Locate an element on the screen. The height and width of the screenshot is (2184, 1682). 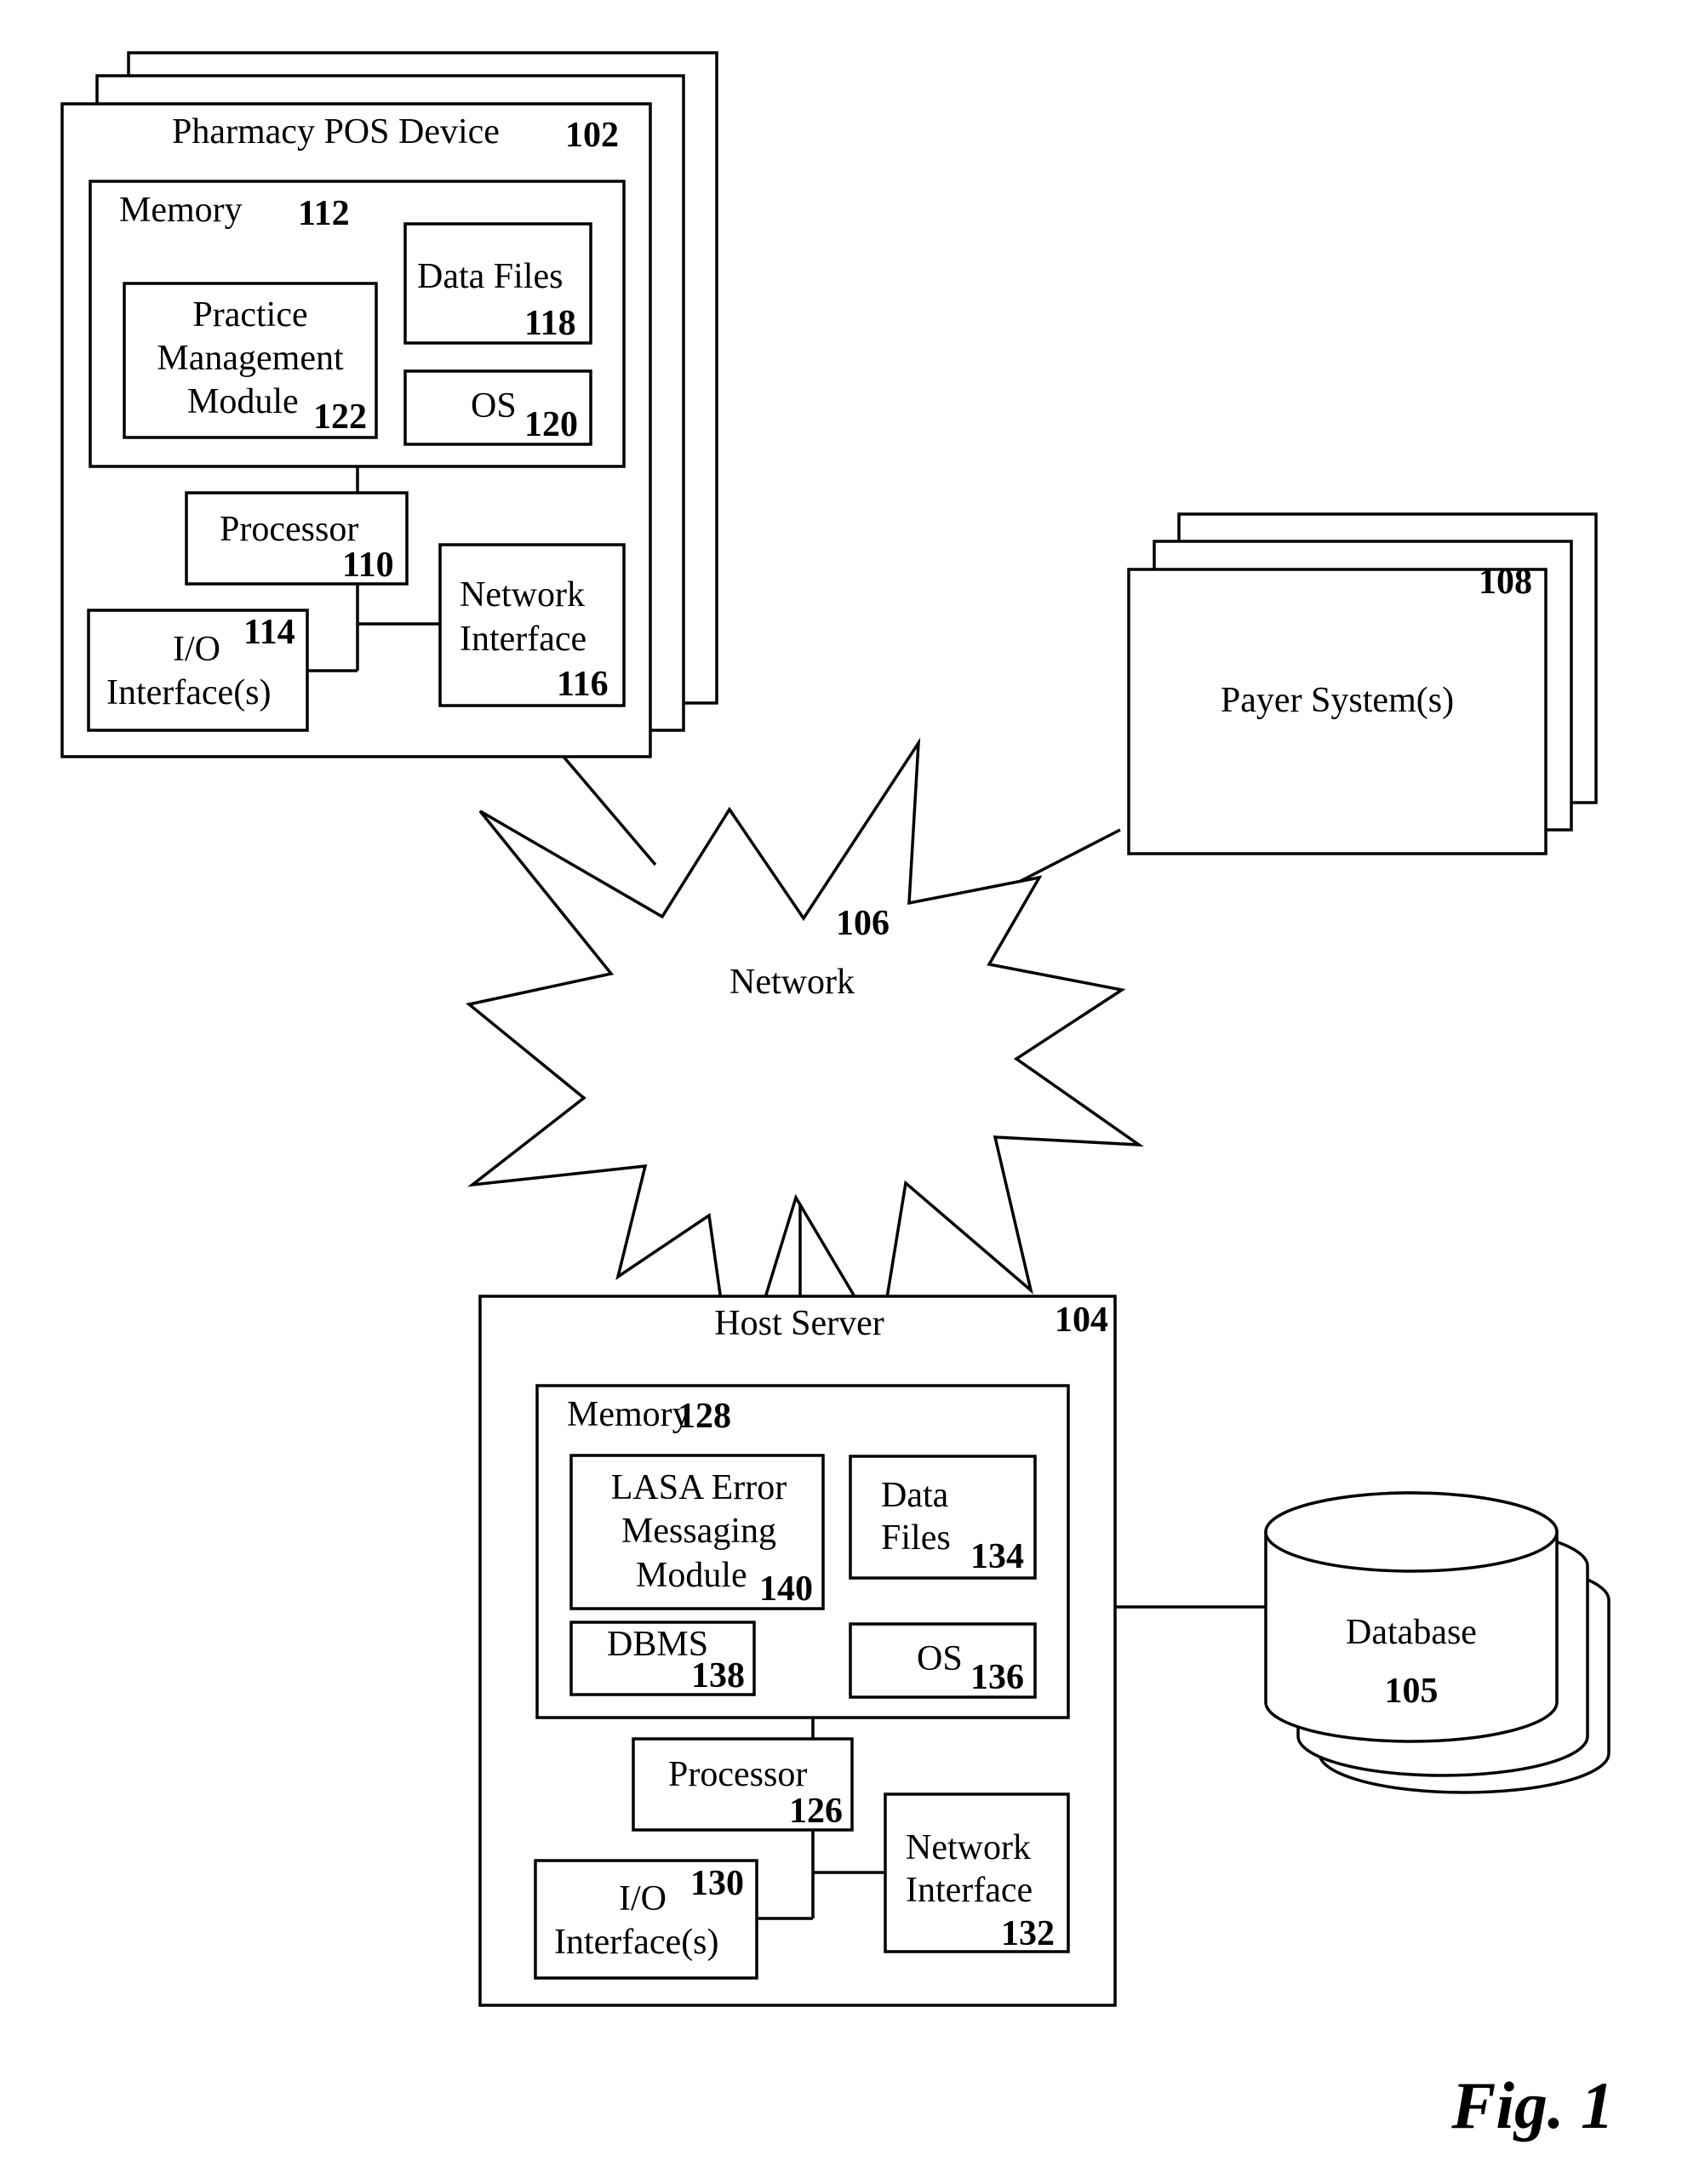
lasa-module-line2: Messaging is located at coordinates (698, 1531).